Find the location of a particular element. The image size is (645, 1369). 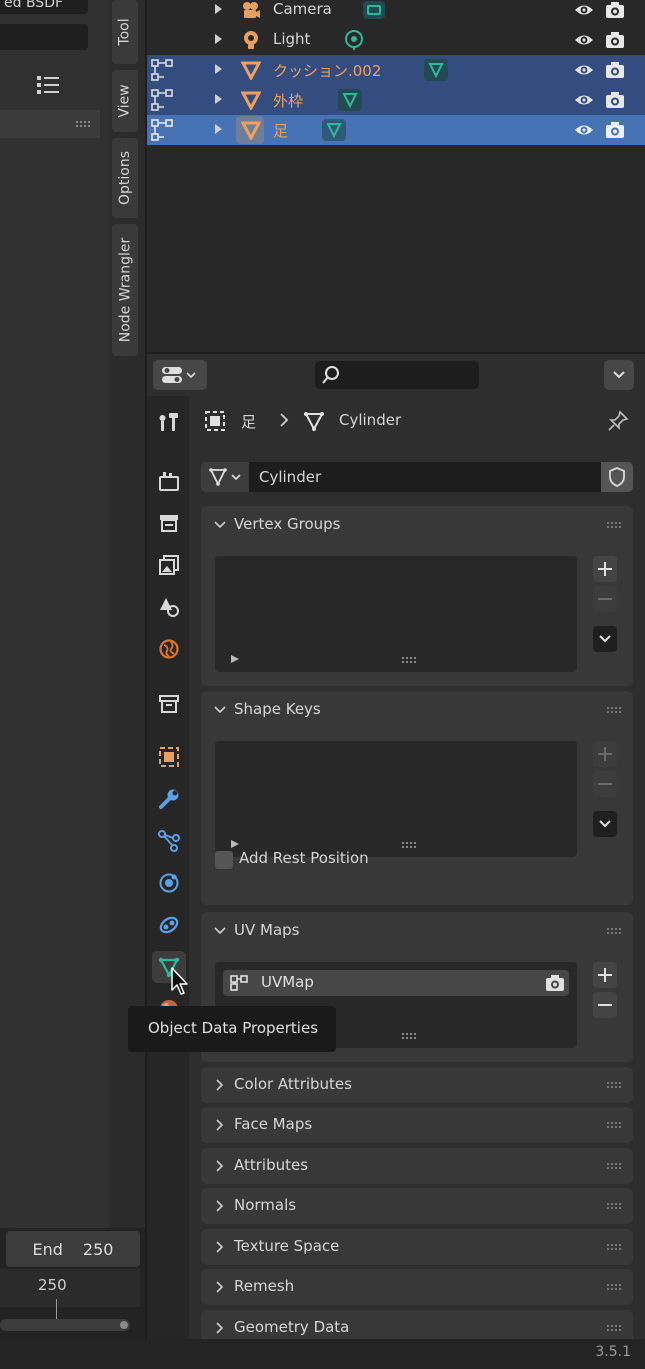

normals-panel: Normals is located at coordinates (417, 1206).